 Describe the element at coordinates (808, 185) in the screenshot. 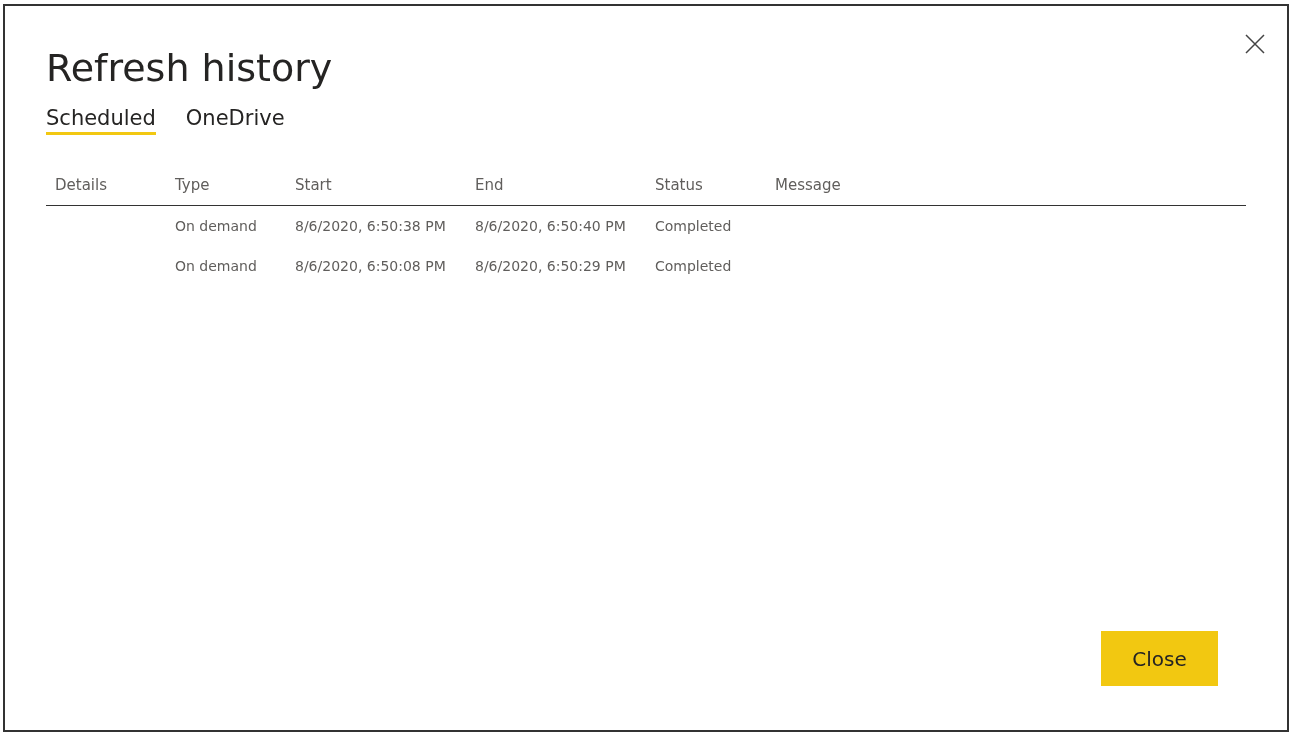

I see `column-header: Message` at that location.